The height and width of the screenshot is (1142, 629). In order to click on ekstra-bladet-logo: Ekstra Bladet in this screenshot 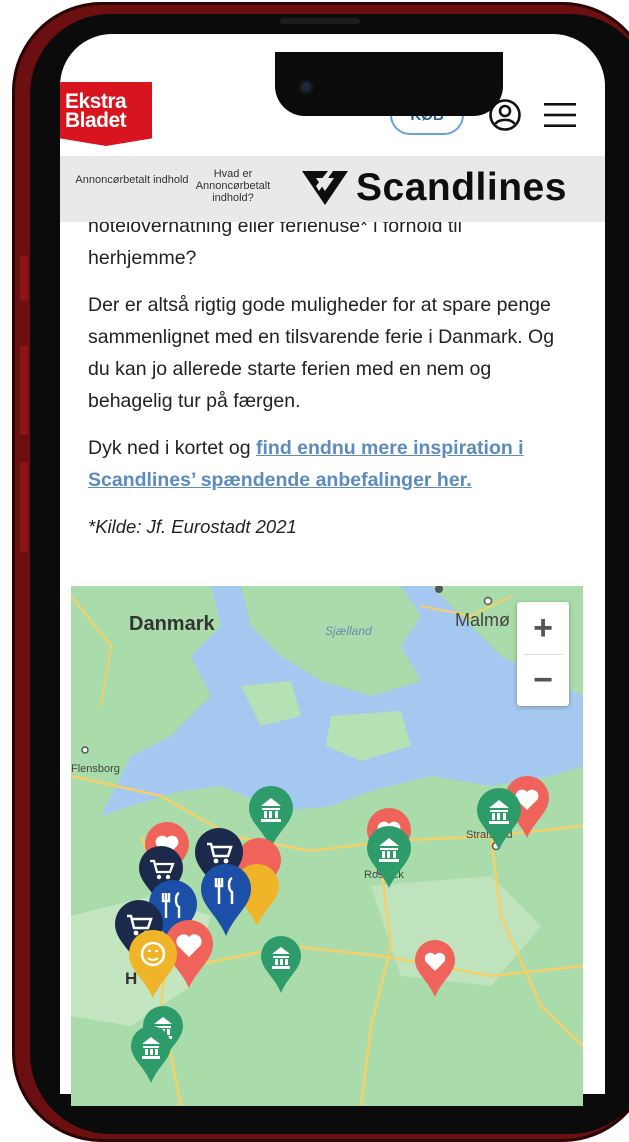, I will do `click(106, 114)`.